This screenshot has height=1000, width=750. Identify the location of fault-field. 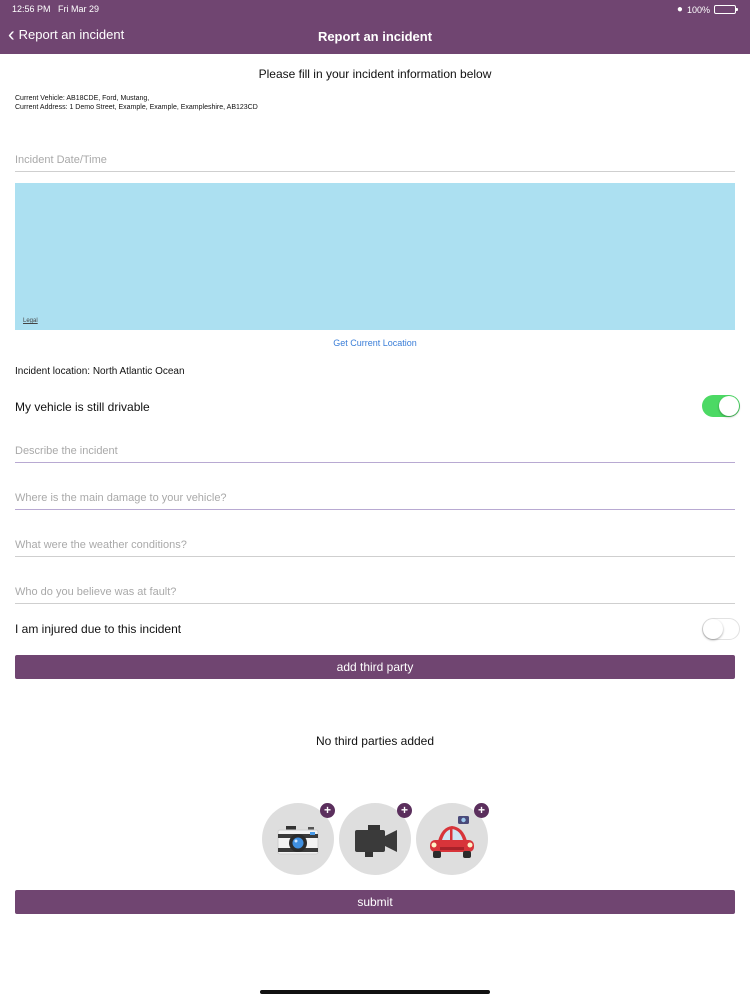
(375, 593).